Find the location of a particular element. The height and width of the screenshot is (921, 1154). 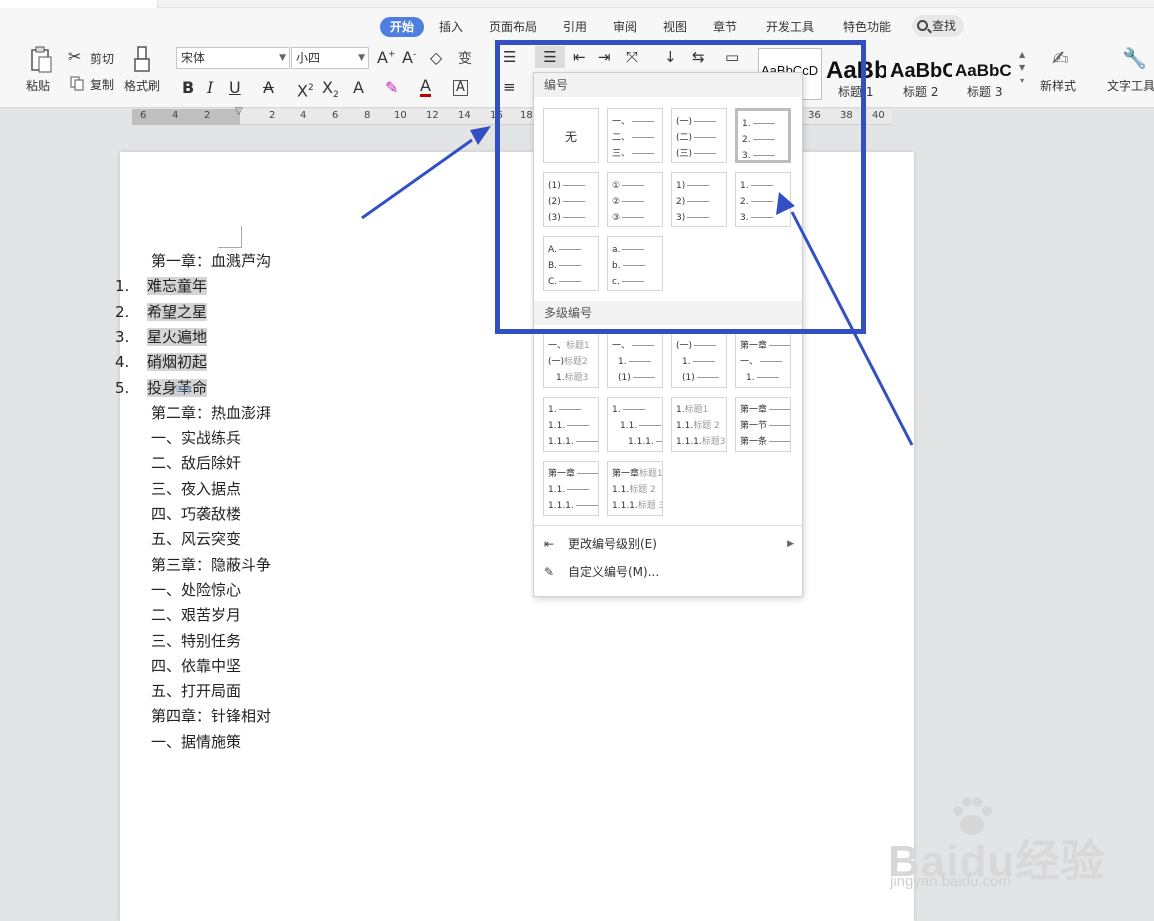

highlighter-icon: ✎ is located at coordinates (391, 88).